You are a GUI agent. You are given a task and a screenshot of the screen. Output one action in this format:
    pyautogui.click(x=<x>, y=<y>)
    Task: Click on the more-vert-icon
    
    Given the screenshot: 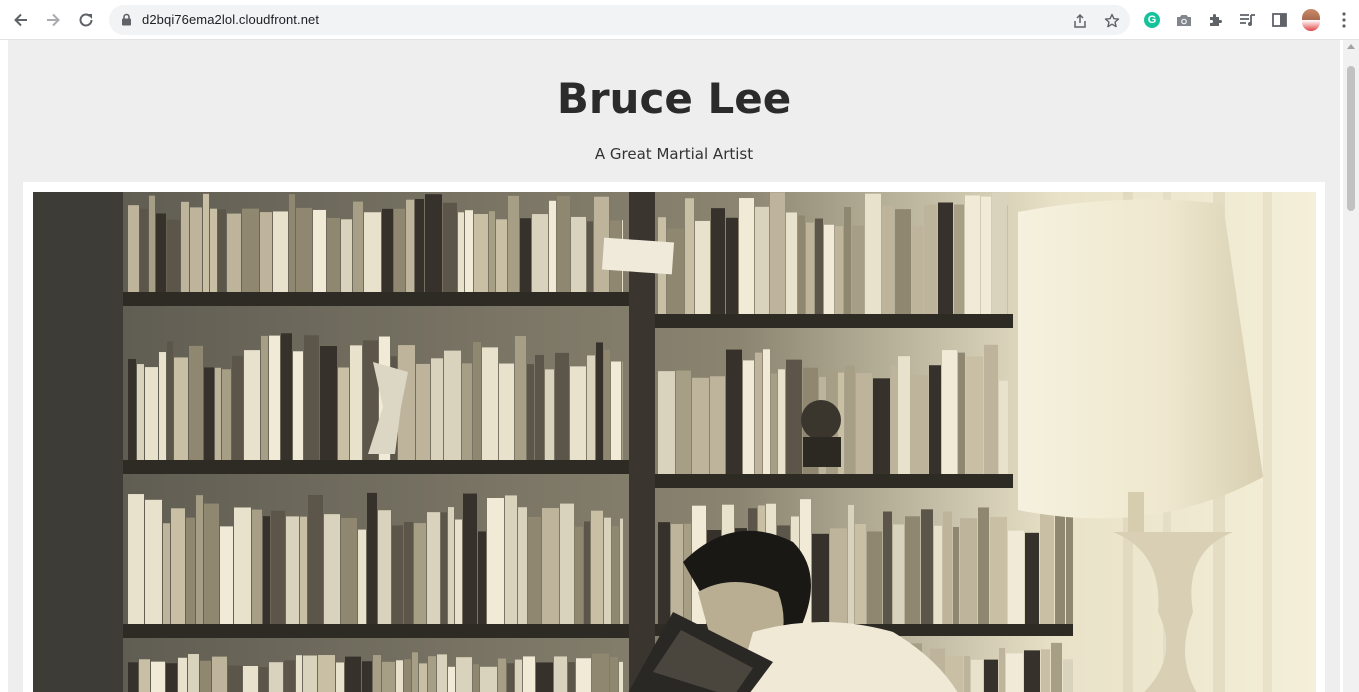 What is the action you would take?
    pyautogui.click(x=1344, y=20)
    